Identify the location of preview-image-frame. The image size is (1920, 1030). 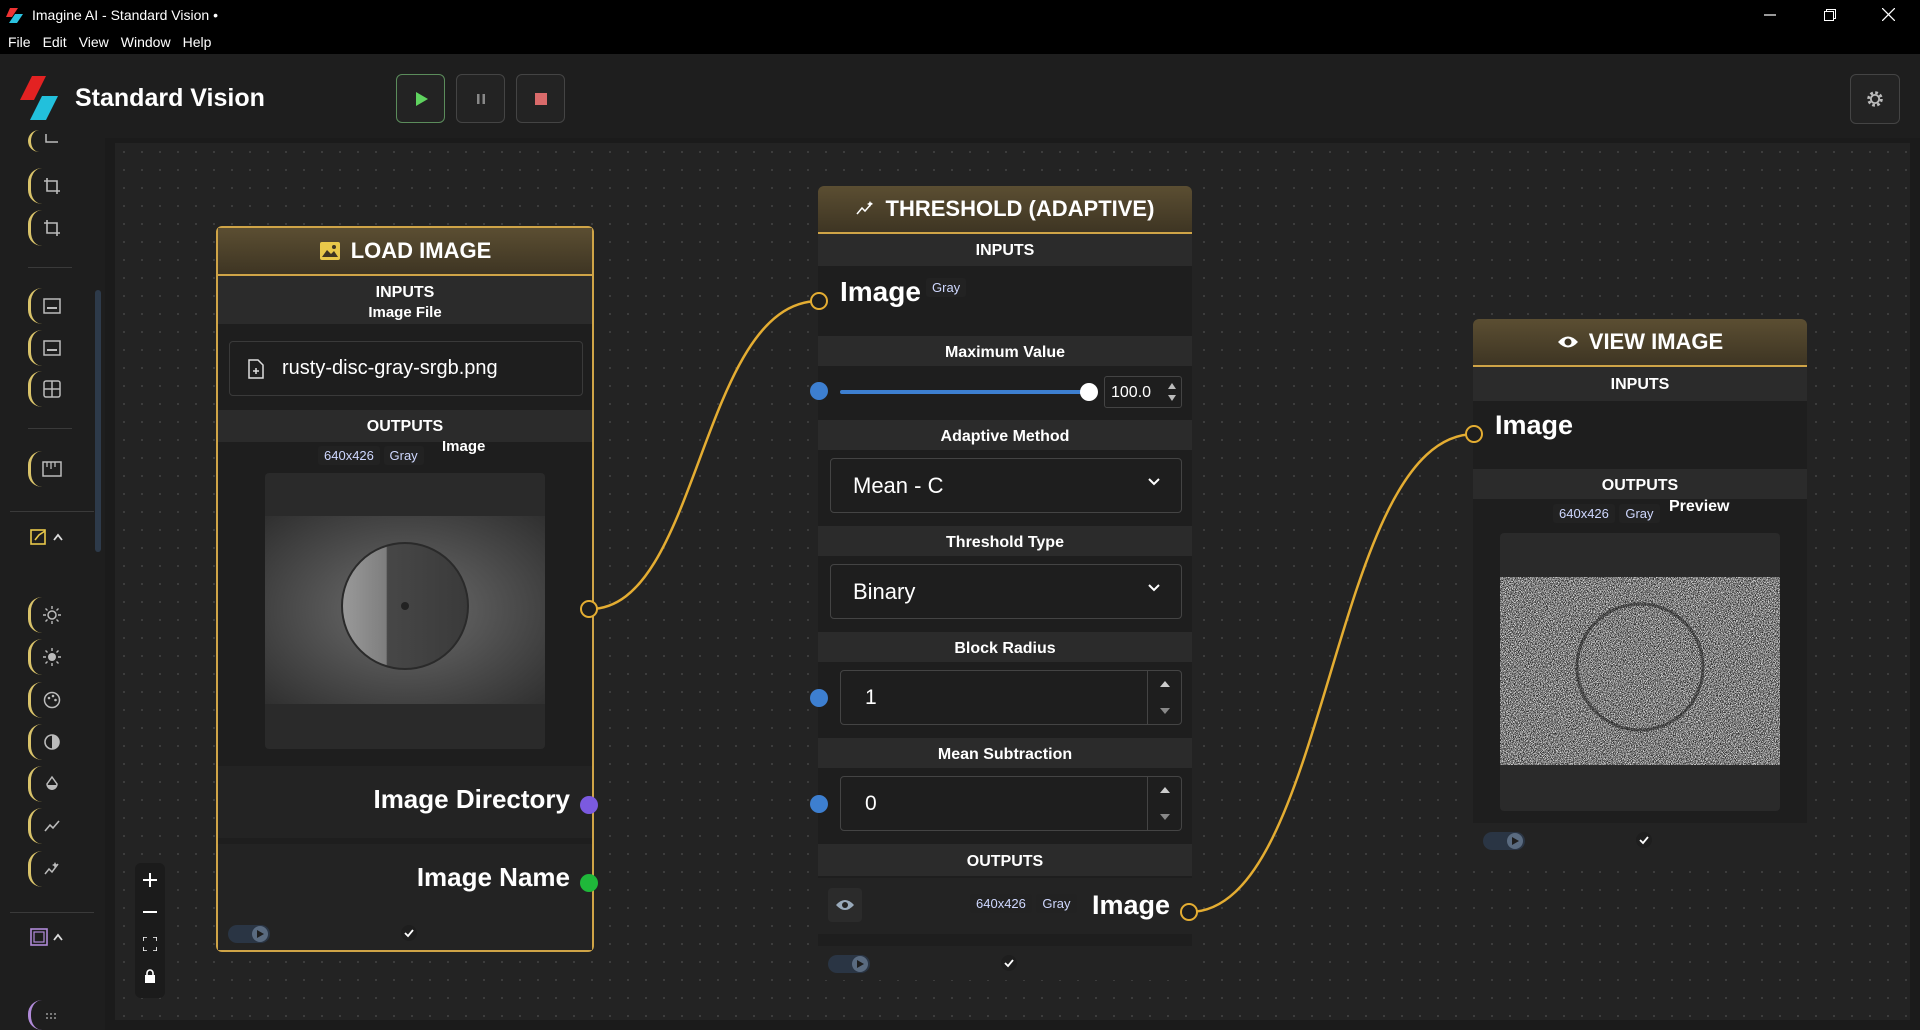
(1640, 672).